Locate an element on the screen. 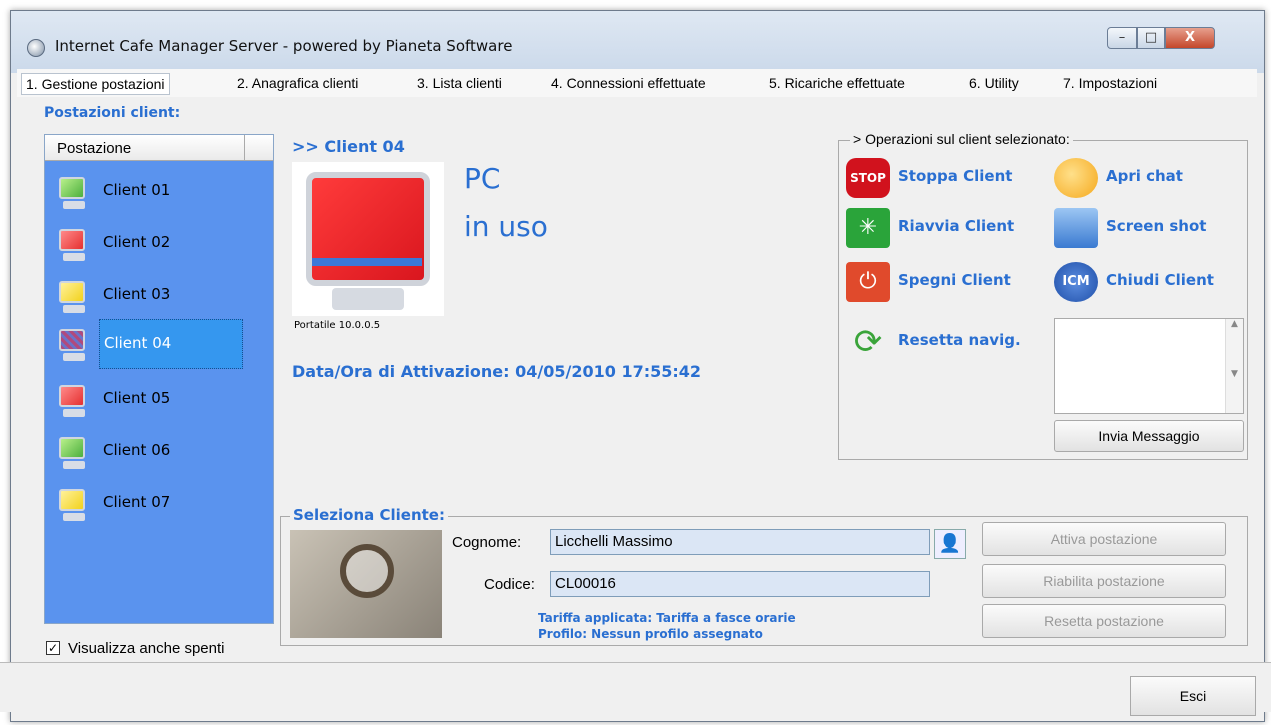 This screenshot has height=725, width=1271. search-customer-image is located at coordinates (366, 584).